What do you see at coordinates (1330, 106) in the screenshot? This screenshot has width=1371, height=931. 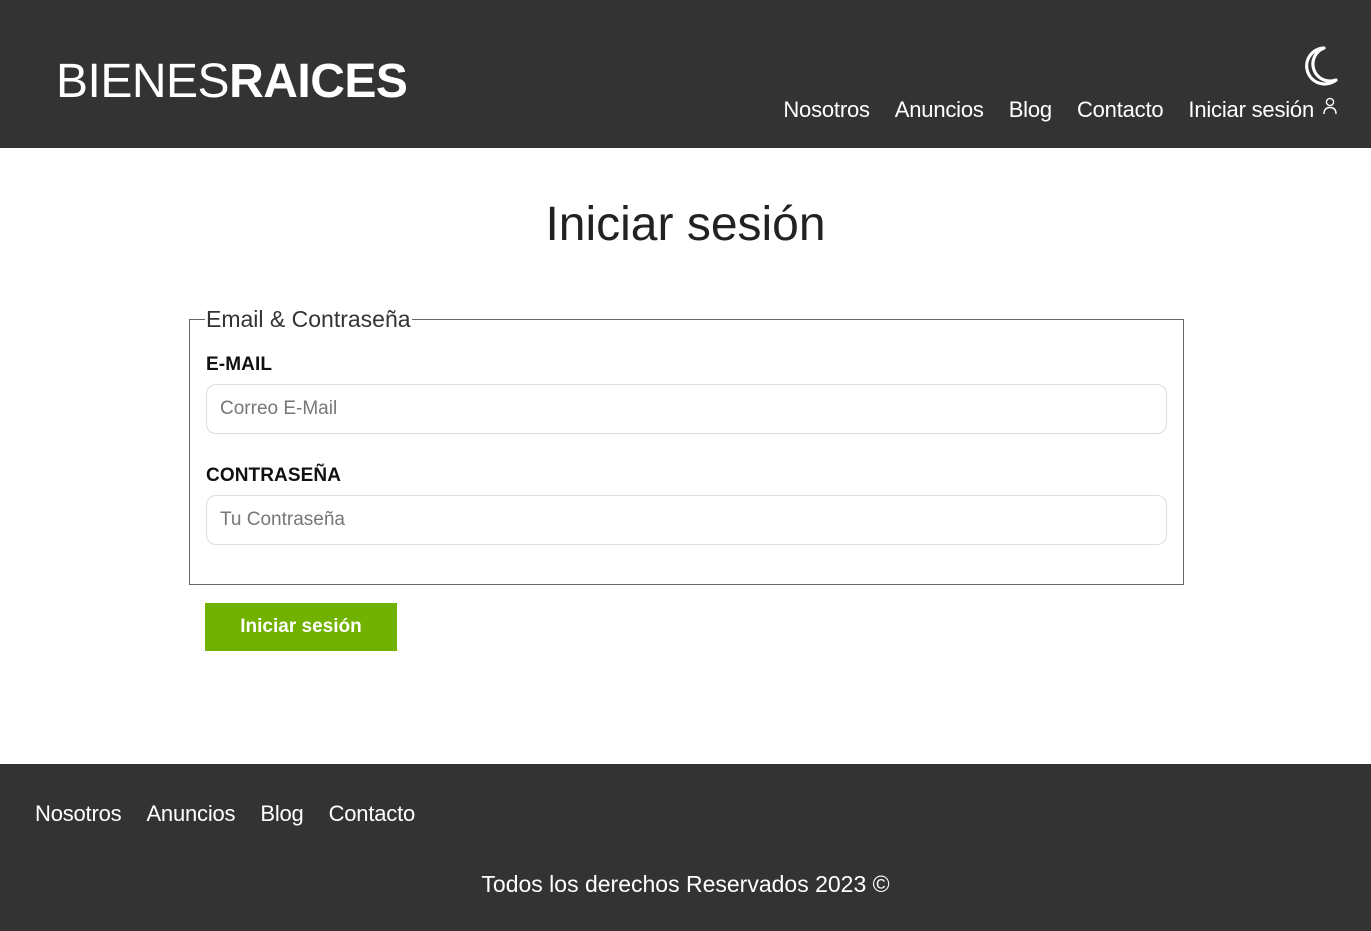 I see `user-icon` at bounding box center [1330, 106].